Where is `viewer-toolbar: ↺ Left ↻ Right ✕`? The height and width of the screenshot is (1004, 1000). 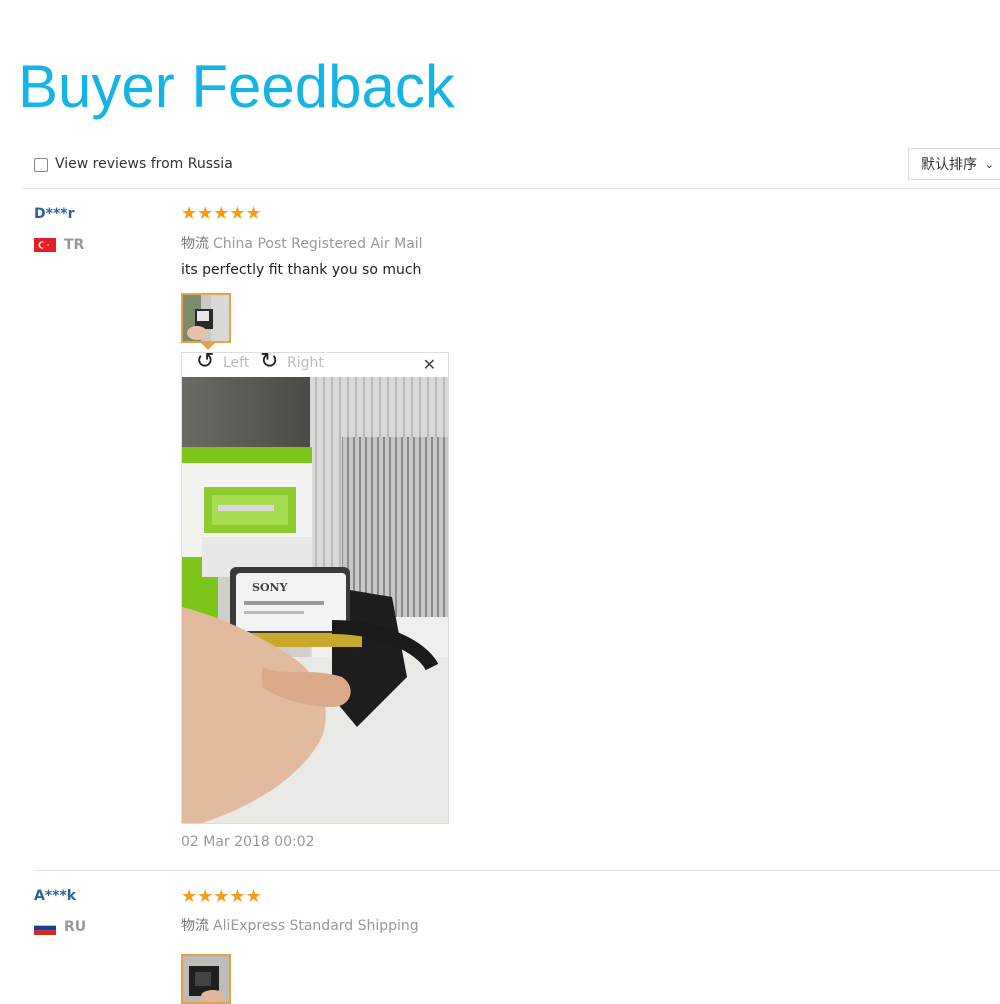
viewer-toolbar: ↺ Left ↻ Right ✕ is located at coordinates (315, 363).